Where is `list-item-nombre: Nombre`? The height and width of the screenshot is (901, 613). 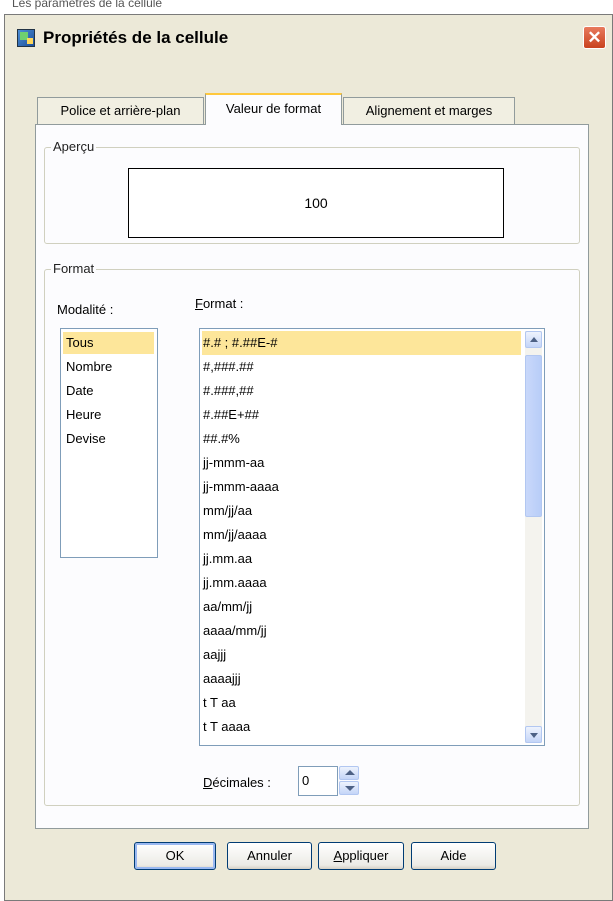
list-item-nombre: Nombre is located at coordinates (108, 367).